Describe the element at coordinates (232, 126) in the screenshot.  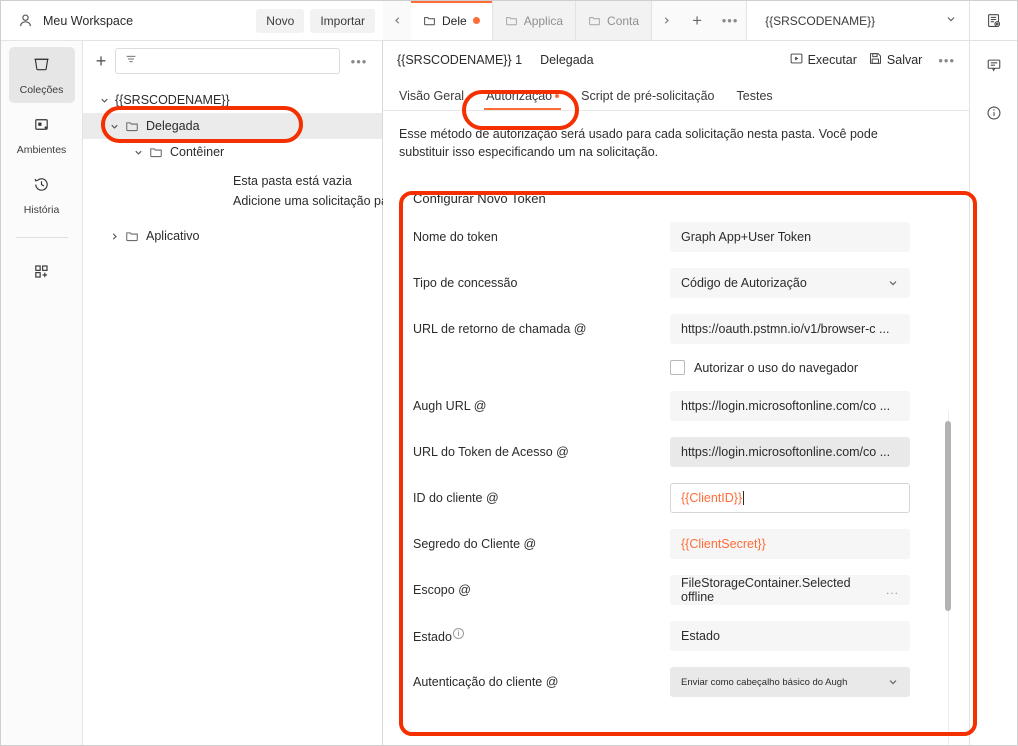
I see `tree-item-delegada: Delegada` at that location.